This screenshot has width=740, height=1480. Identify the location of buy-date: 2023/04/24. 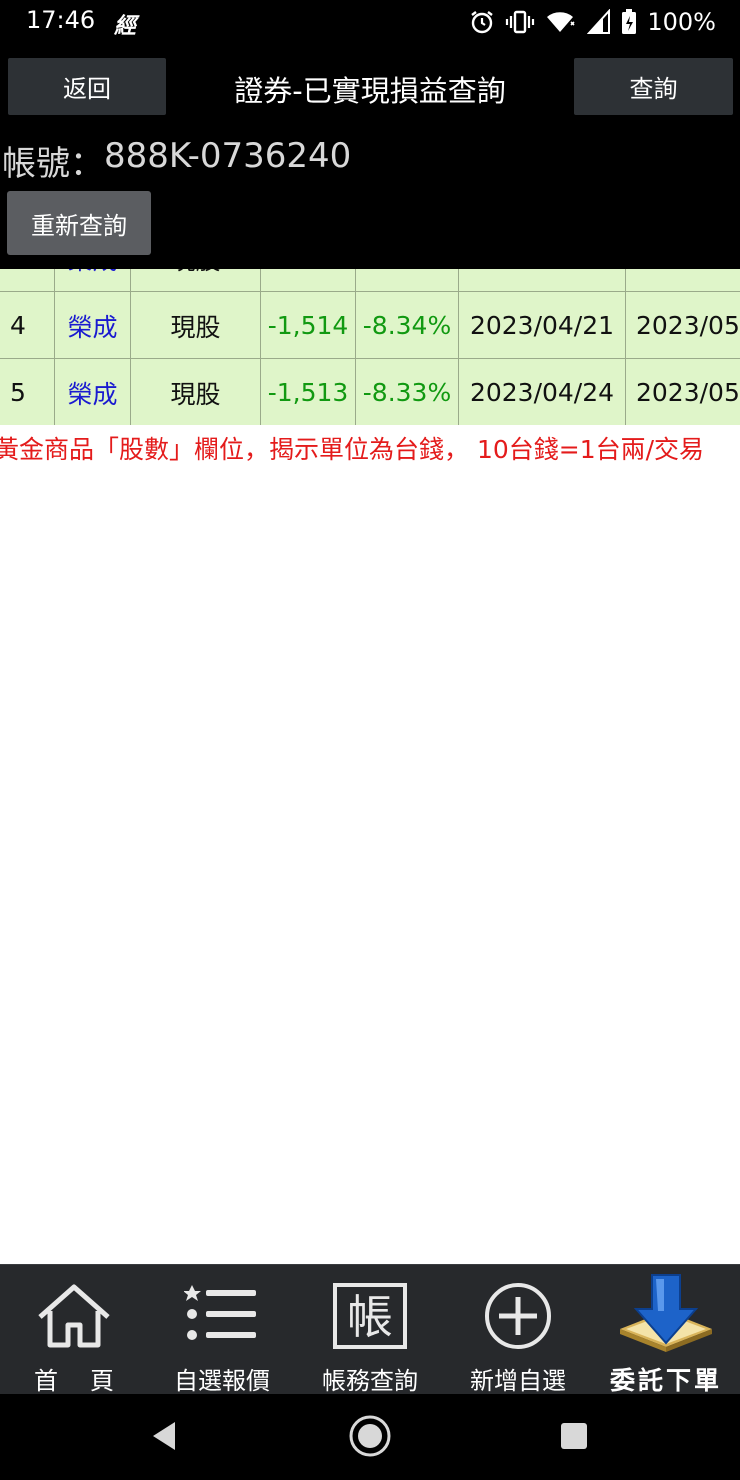
(542, 392).